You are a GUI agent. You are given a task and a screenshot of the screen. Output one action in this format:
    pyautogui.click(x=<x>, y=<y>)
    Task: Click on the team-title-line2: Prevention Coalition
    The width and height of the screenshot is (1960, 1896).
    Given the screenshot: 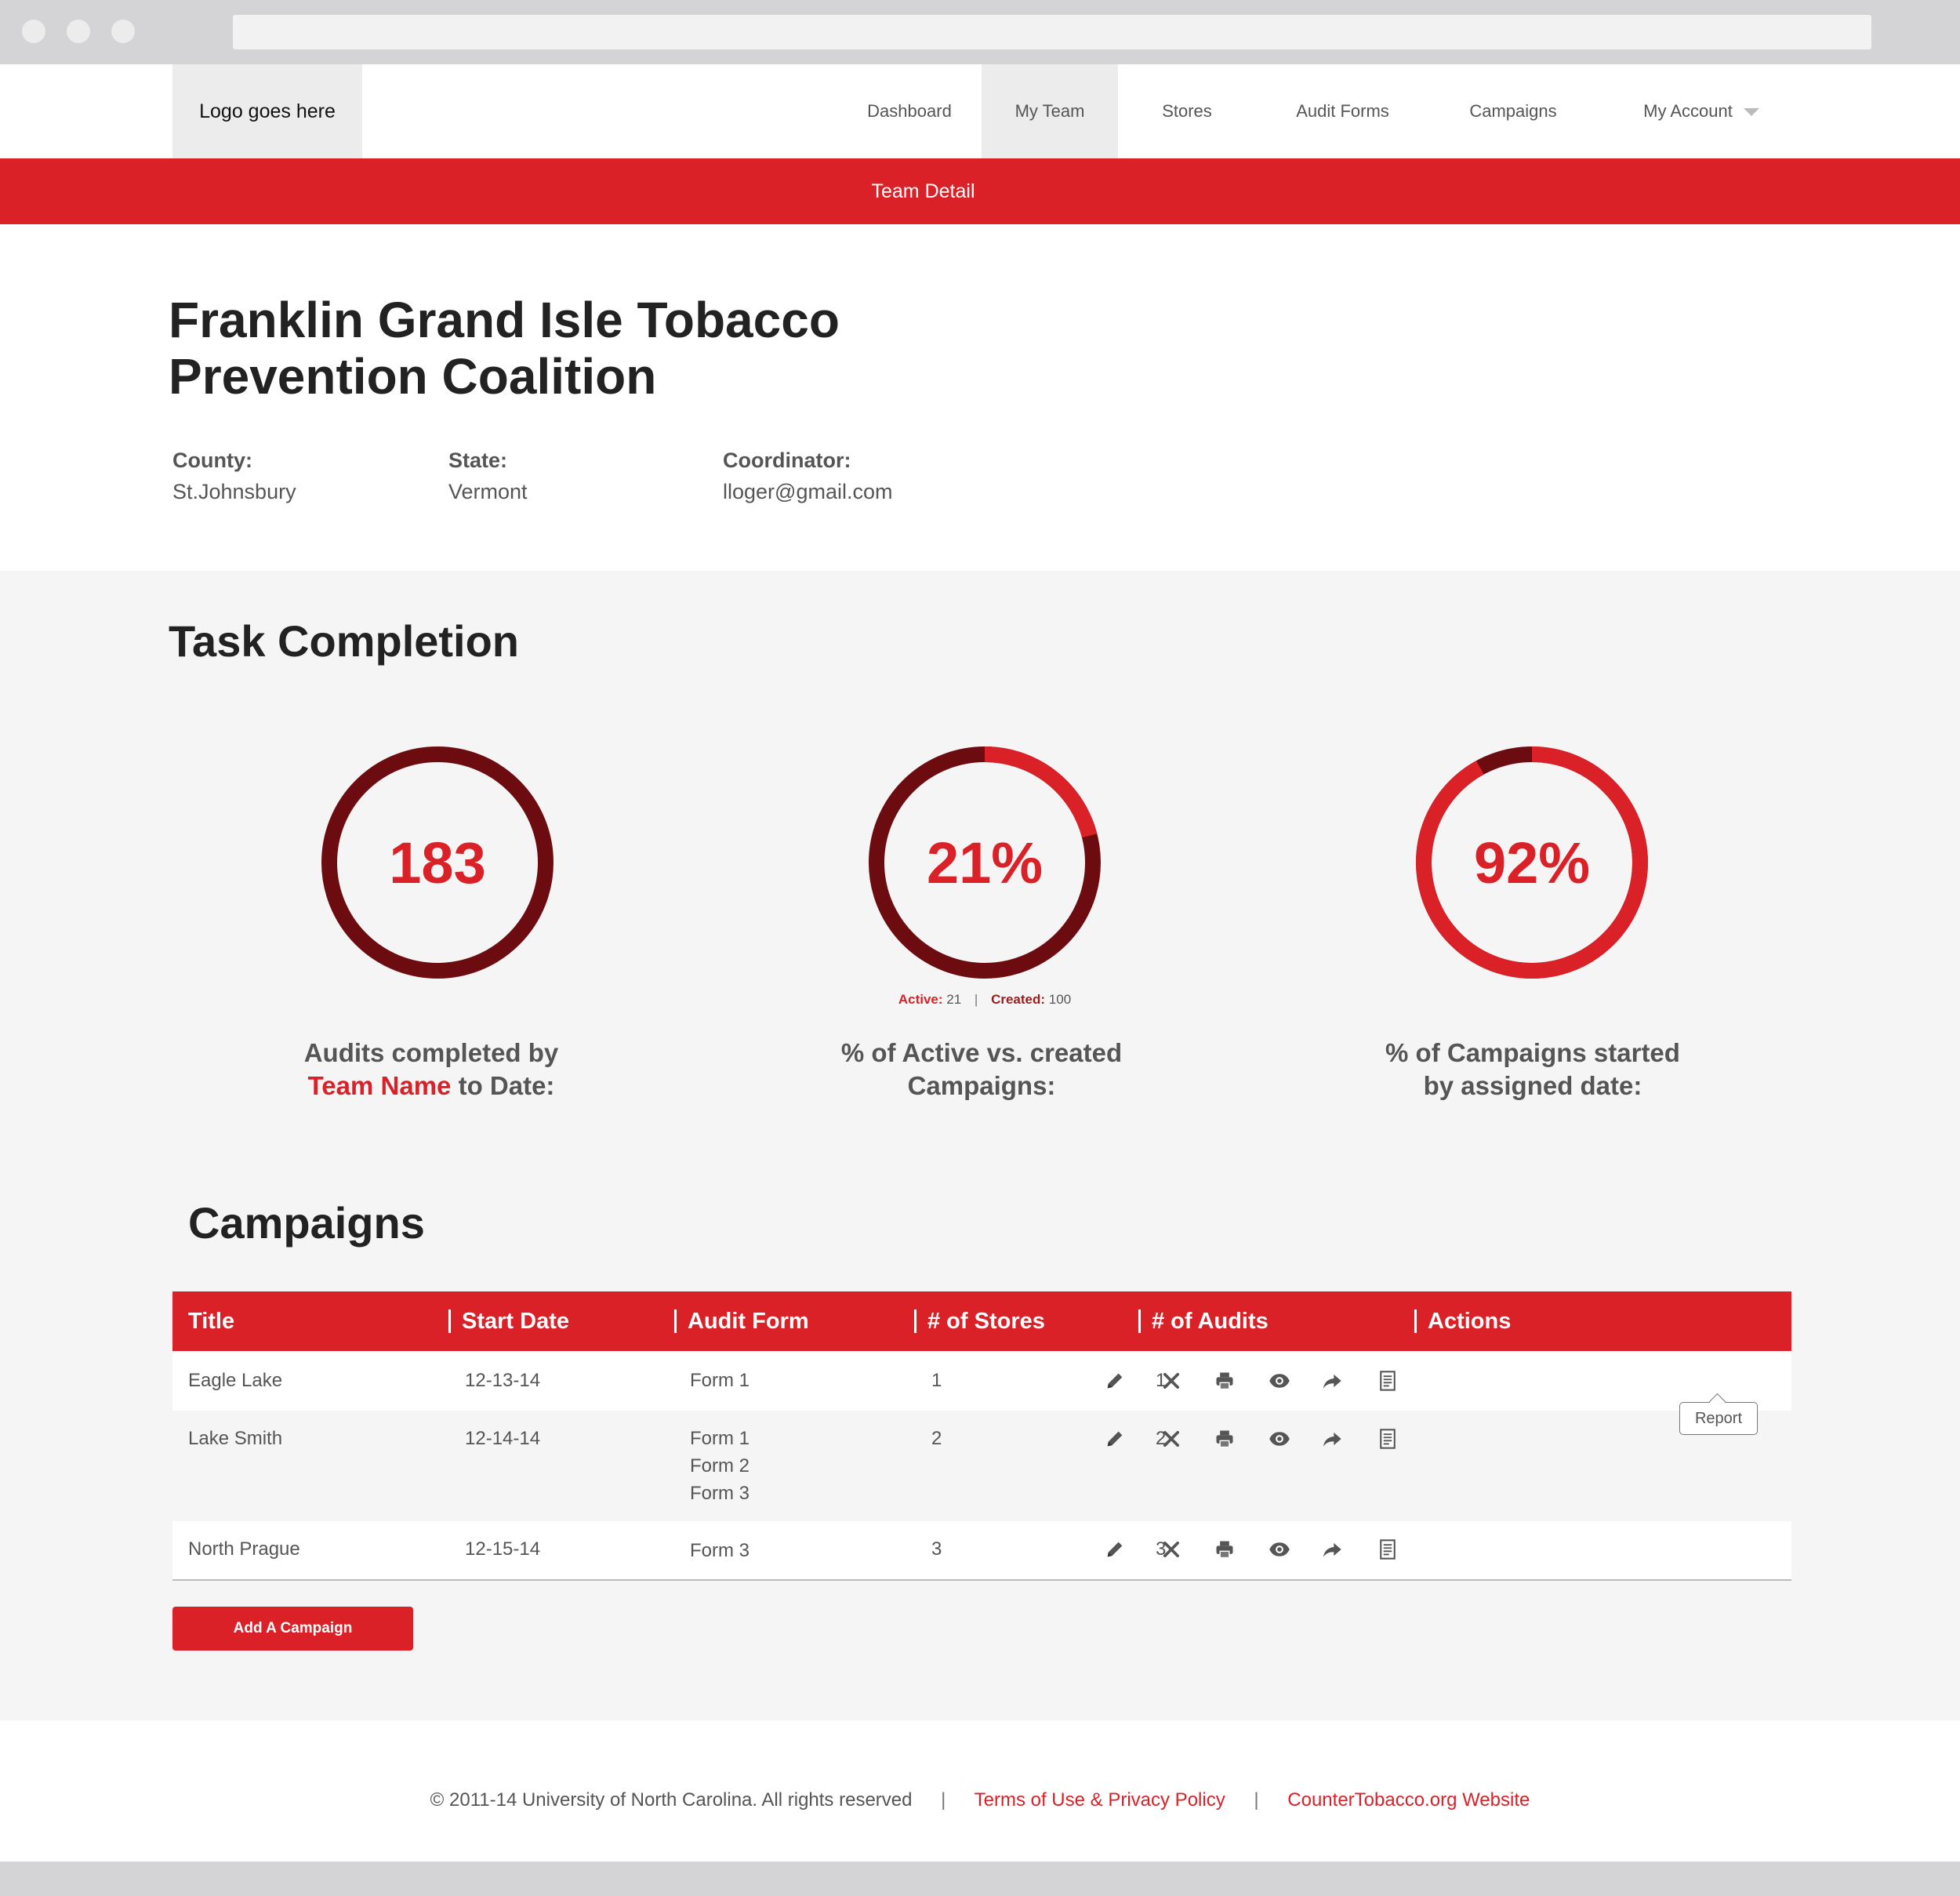 What is the action you would take?
    pyautogui.click(x=413, y=376)
    